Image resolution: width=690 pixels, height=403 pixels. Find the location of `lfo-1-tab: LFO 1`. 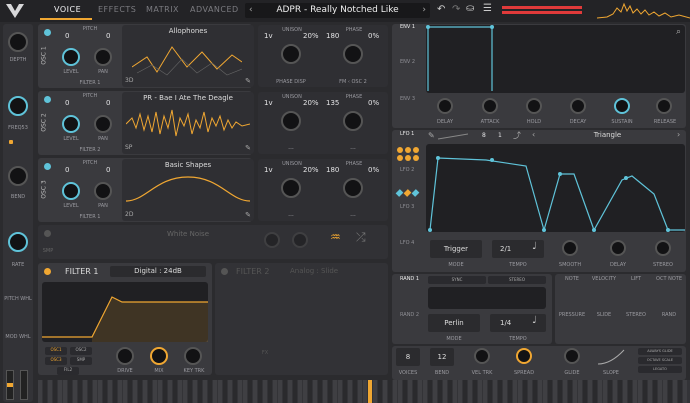

lfo-1-tab: LFO 1 is located at coordinates (407, 134).